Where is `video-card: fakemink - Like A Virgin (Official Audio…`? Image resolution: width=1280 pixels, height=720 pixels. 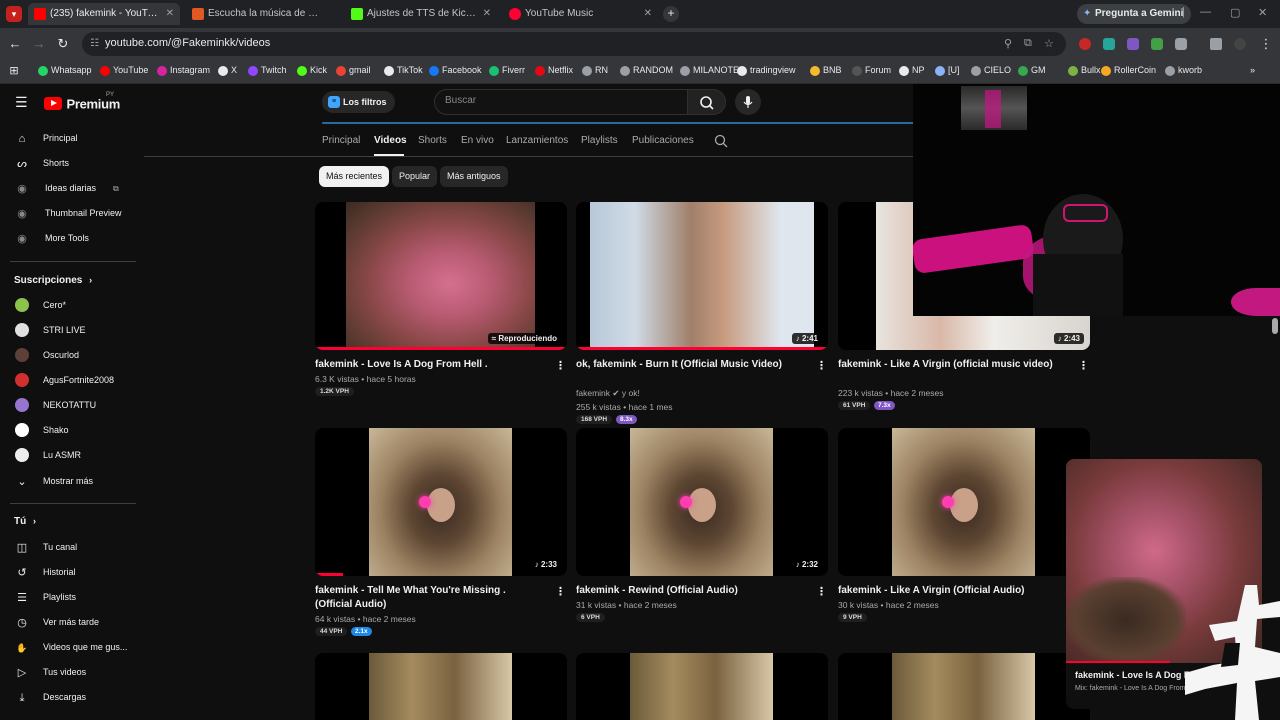
video-card: fakemink - Like A Virgin (Official Audio… is located at coordinates (964, 528).